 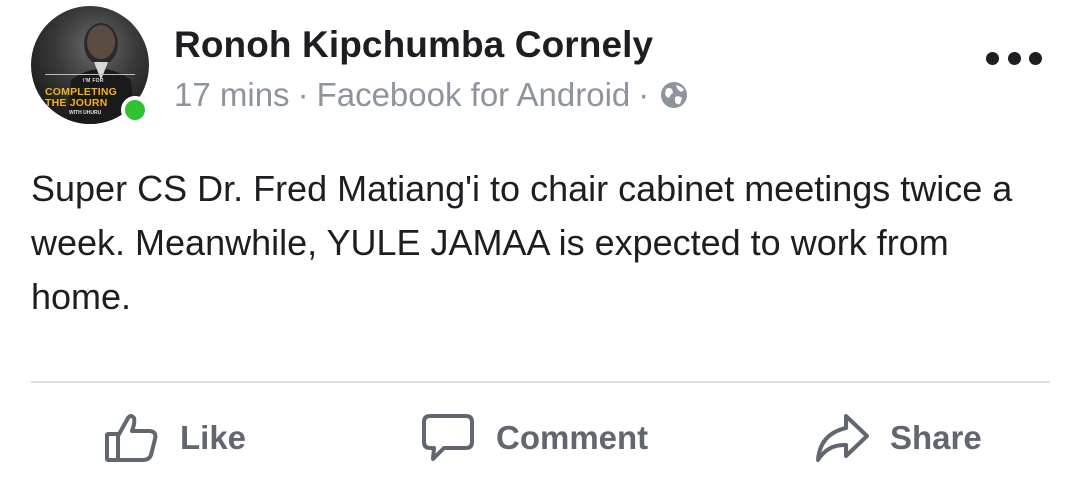 I want to click on avatar-caption-top: I'M FOR, so click(x=93, y=81).